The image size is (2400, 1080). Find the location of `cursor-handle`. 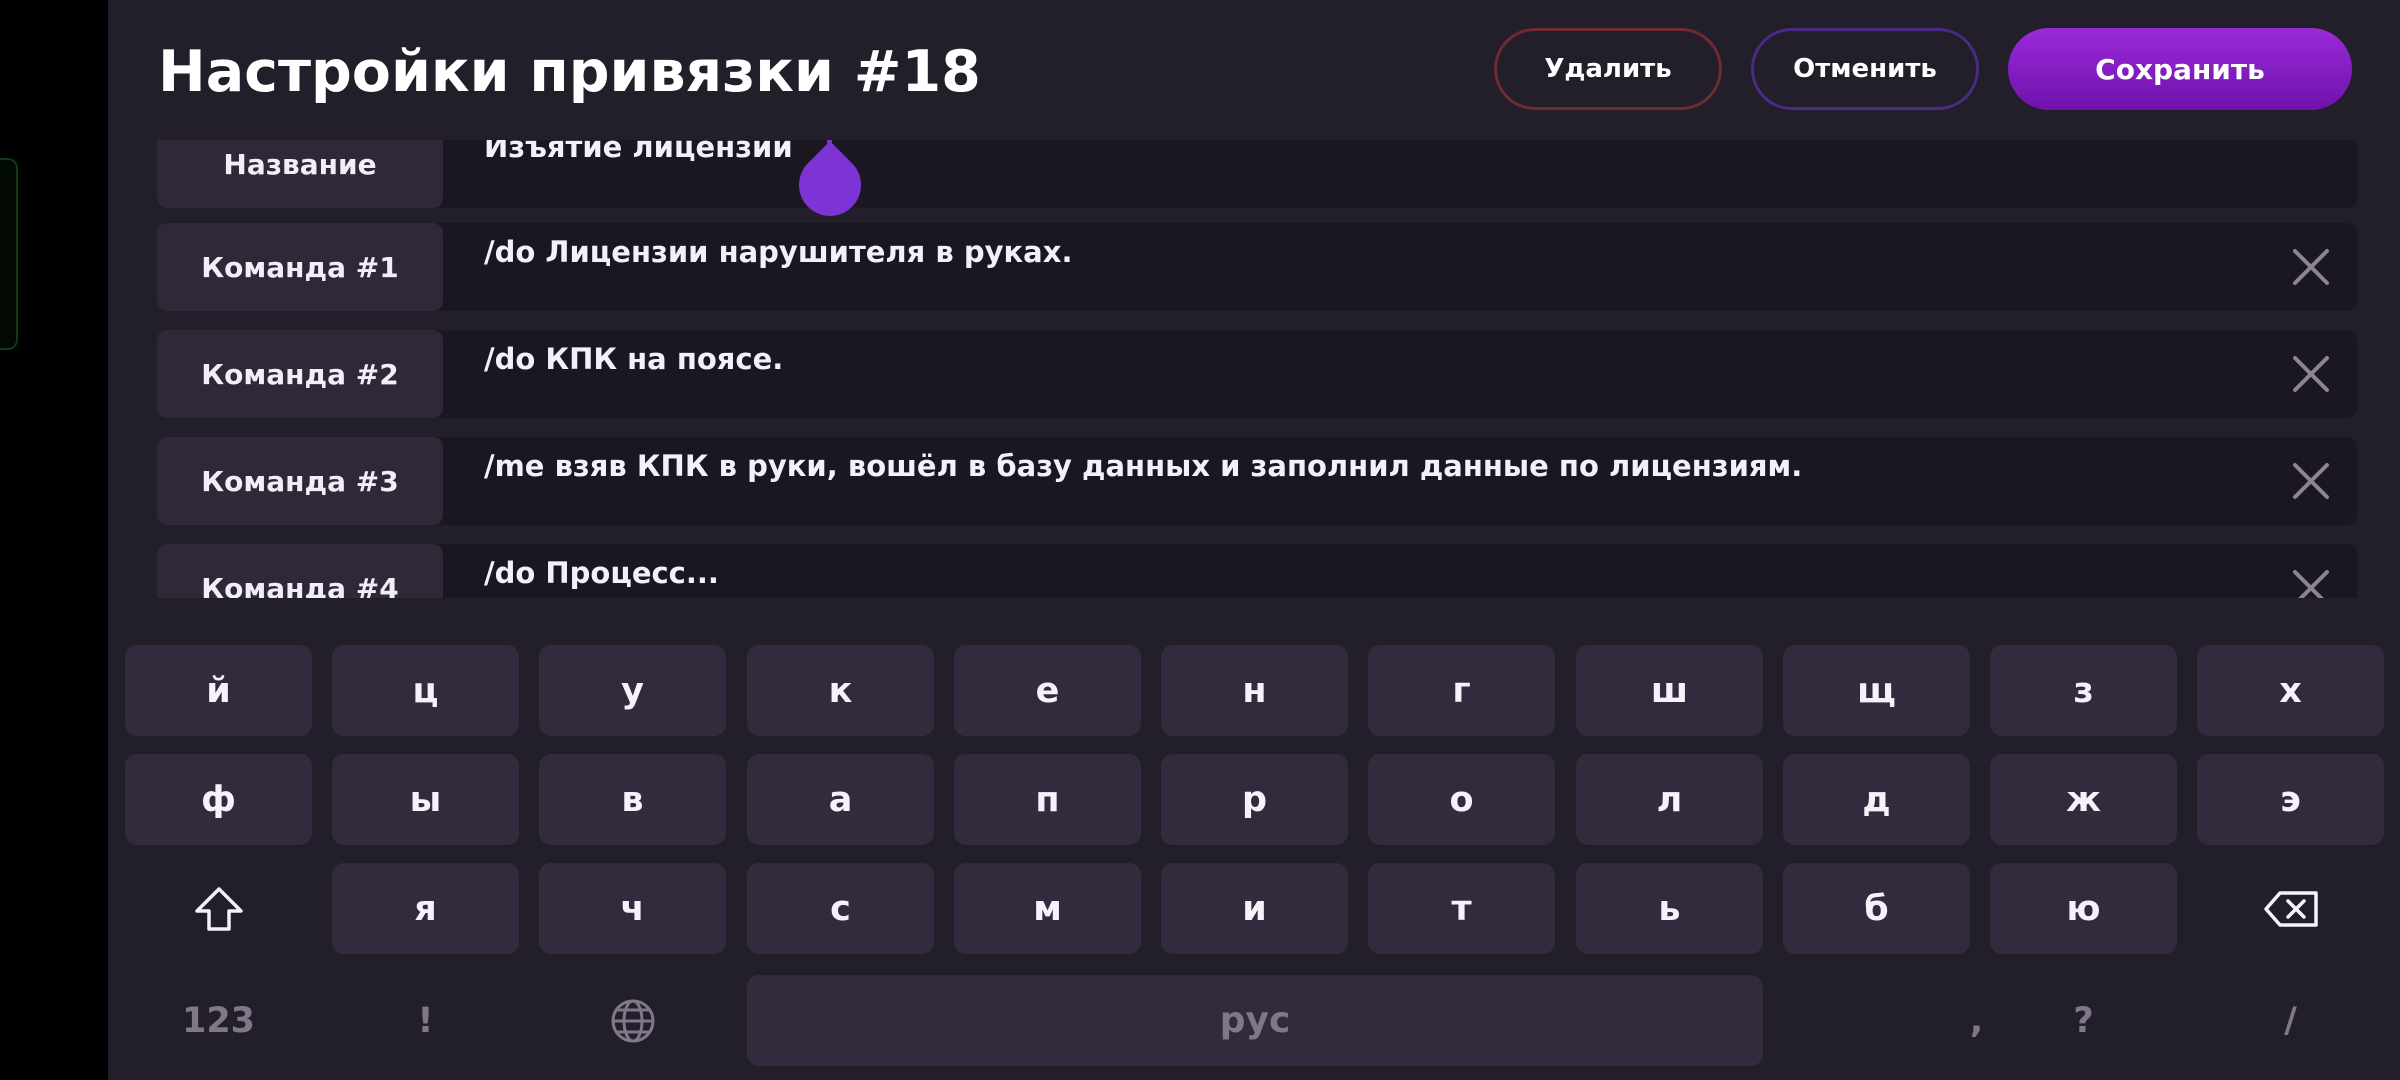

cursor-handle is located at coordinates (830, 185).